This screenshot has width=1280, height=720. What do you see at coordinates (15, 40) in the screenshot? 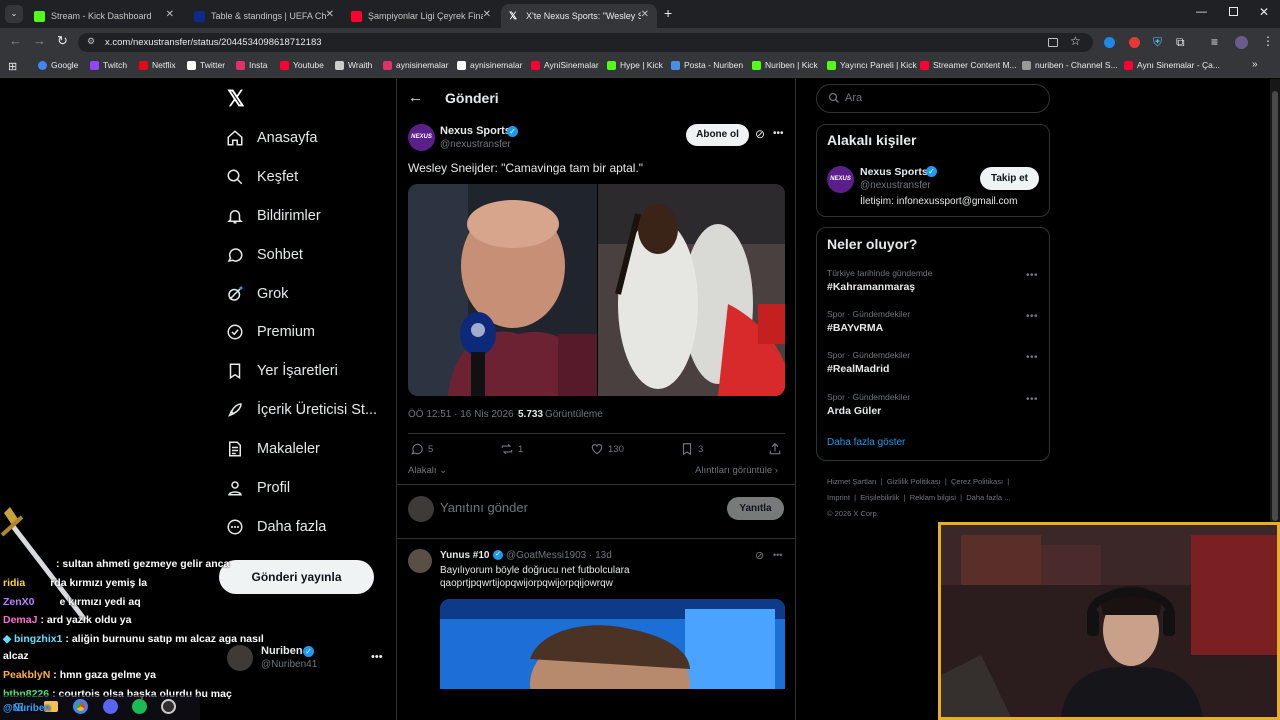
I see `back-icon: ←` at bounding box center [15, 40].